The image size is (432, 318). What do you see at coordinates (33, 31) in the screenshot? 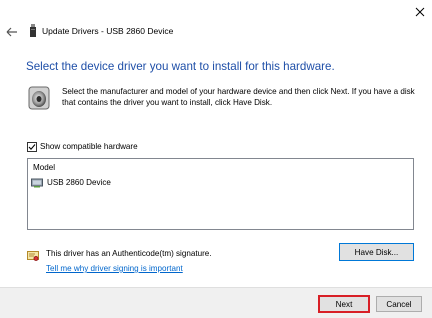
I see `device-icon` at bounding box center [33, 31].